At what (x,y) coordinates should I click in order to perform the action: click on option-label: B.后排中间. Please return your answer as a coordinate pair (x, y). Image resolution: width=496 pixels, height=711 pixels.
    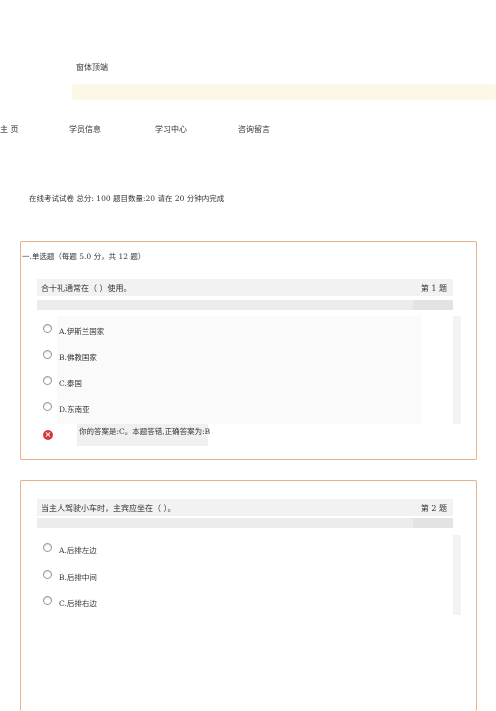
    Looking at the image, I should click on (78, 577).